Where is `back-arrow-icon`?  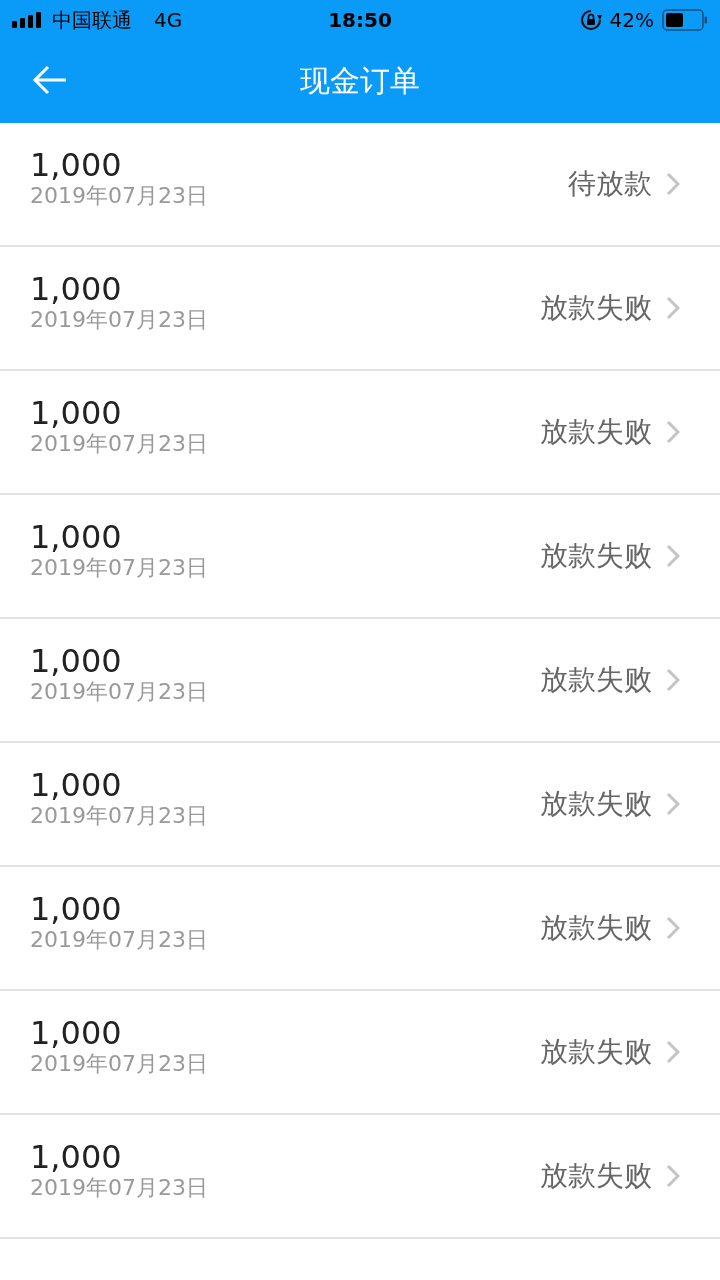 back-arrow-icon is located at coordinates (50, 79).